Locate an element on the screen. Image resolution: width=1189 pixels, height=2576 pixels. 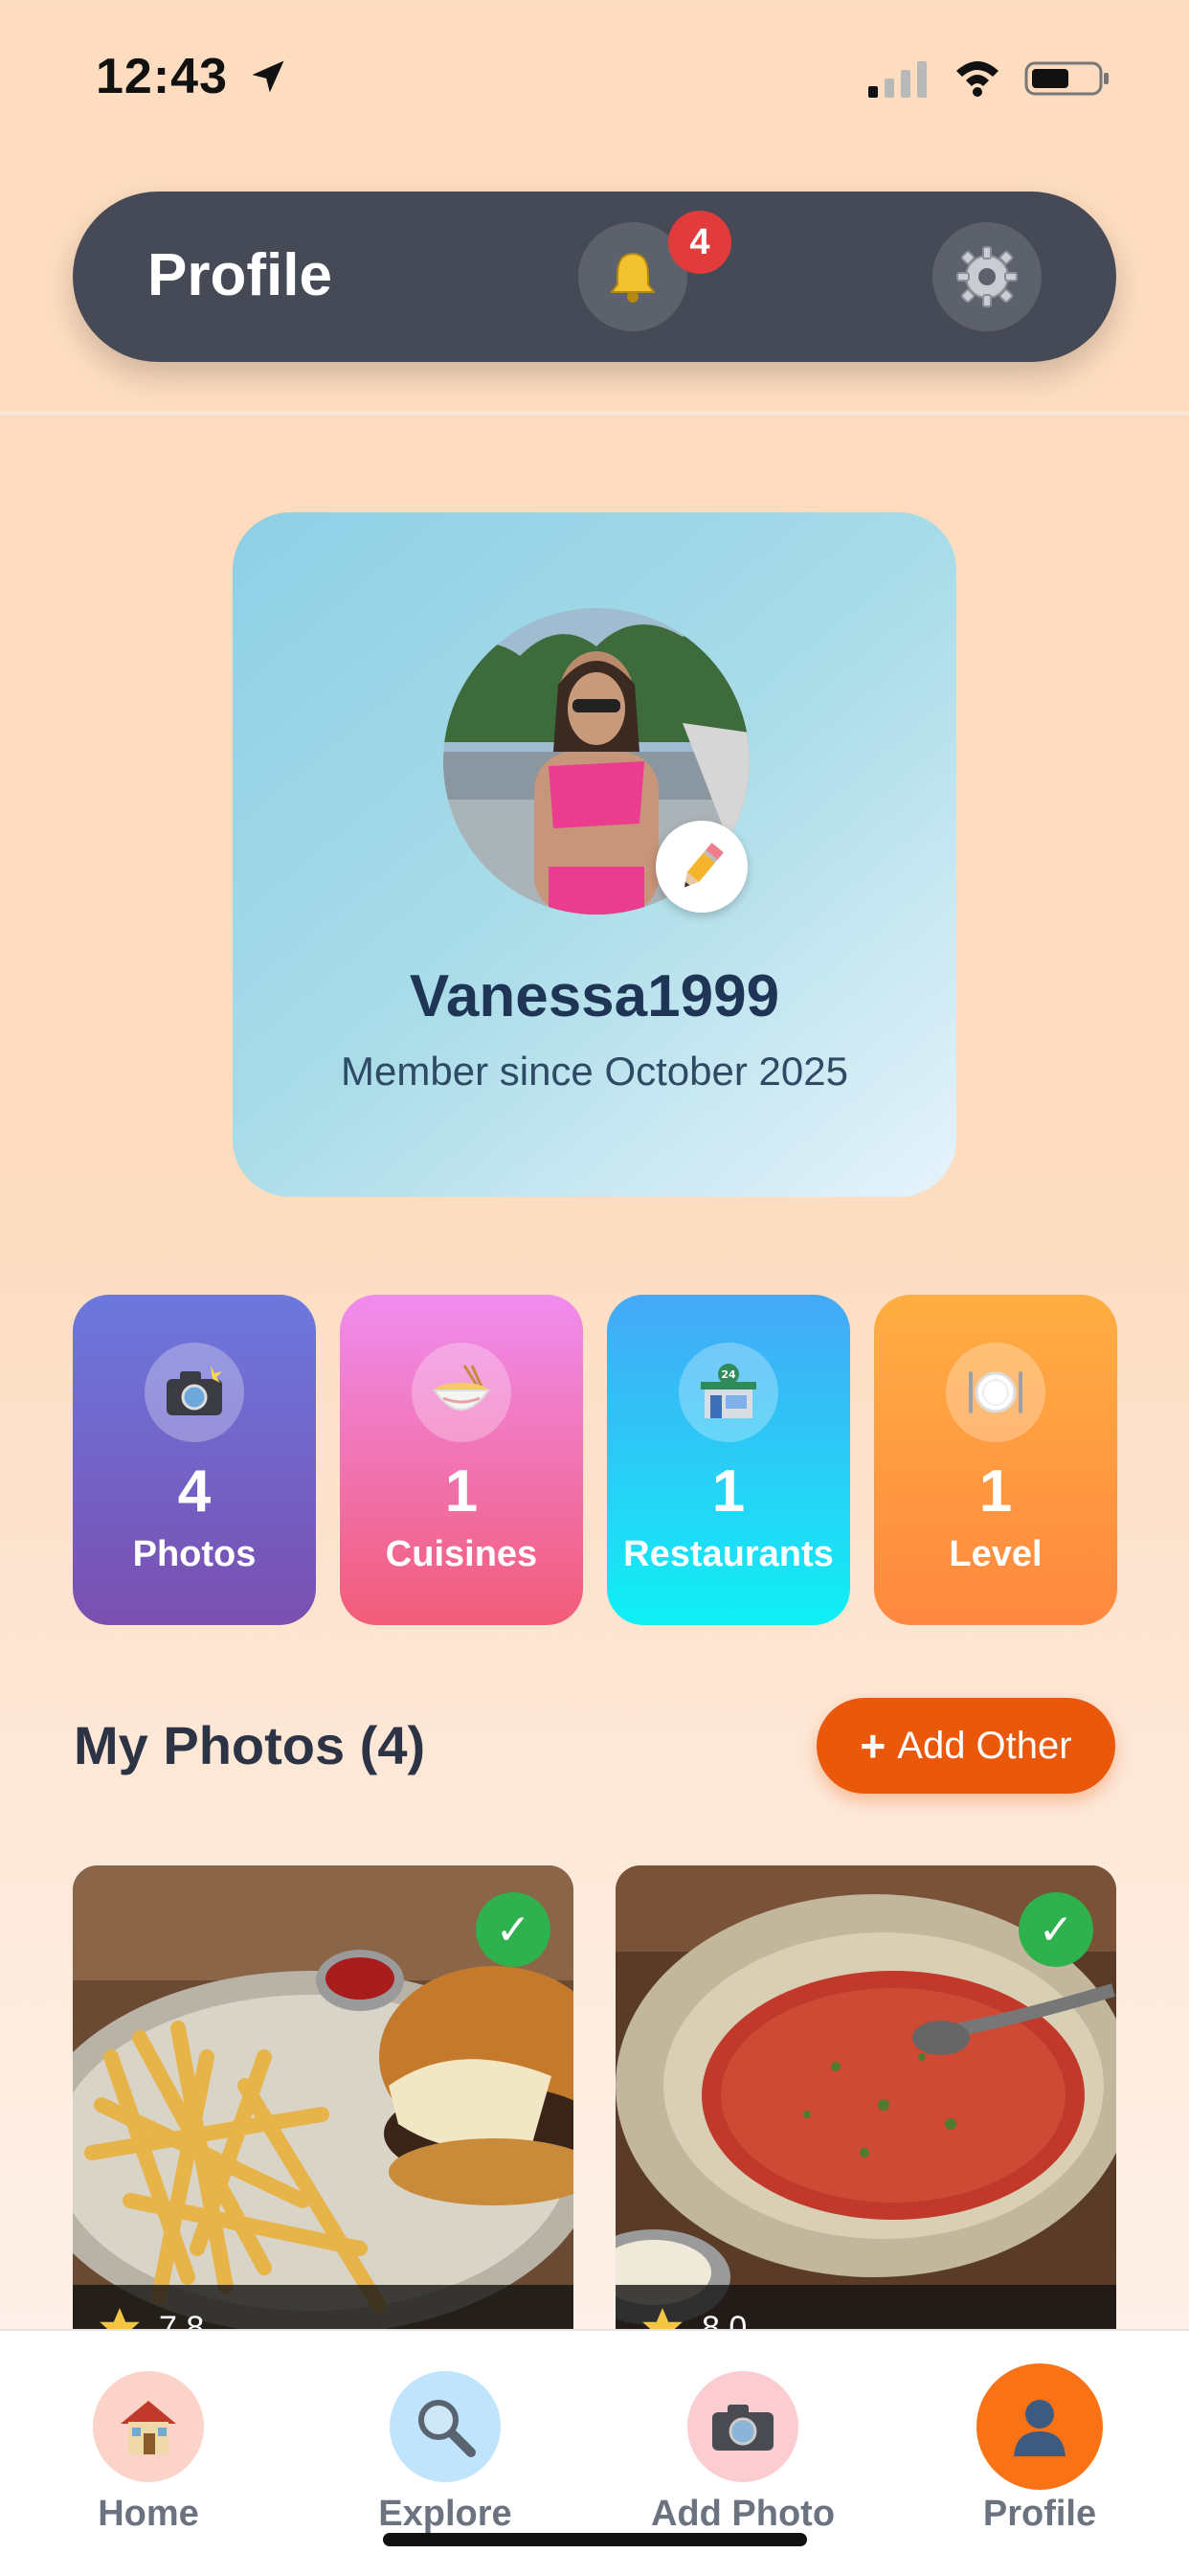
stat-label: Photos is located at coordinates (194, 1554).